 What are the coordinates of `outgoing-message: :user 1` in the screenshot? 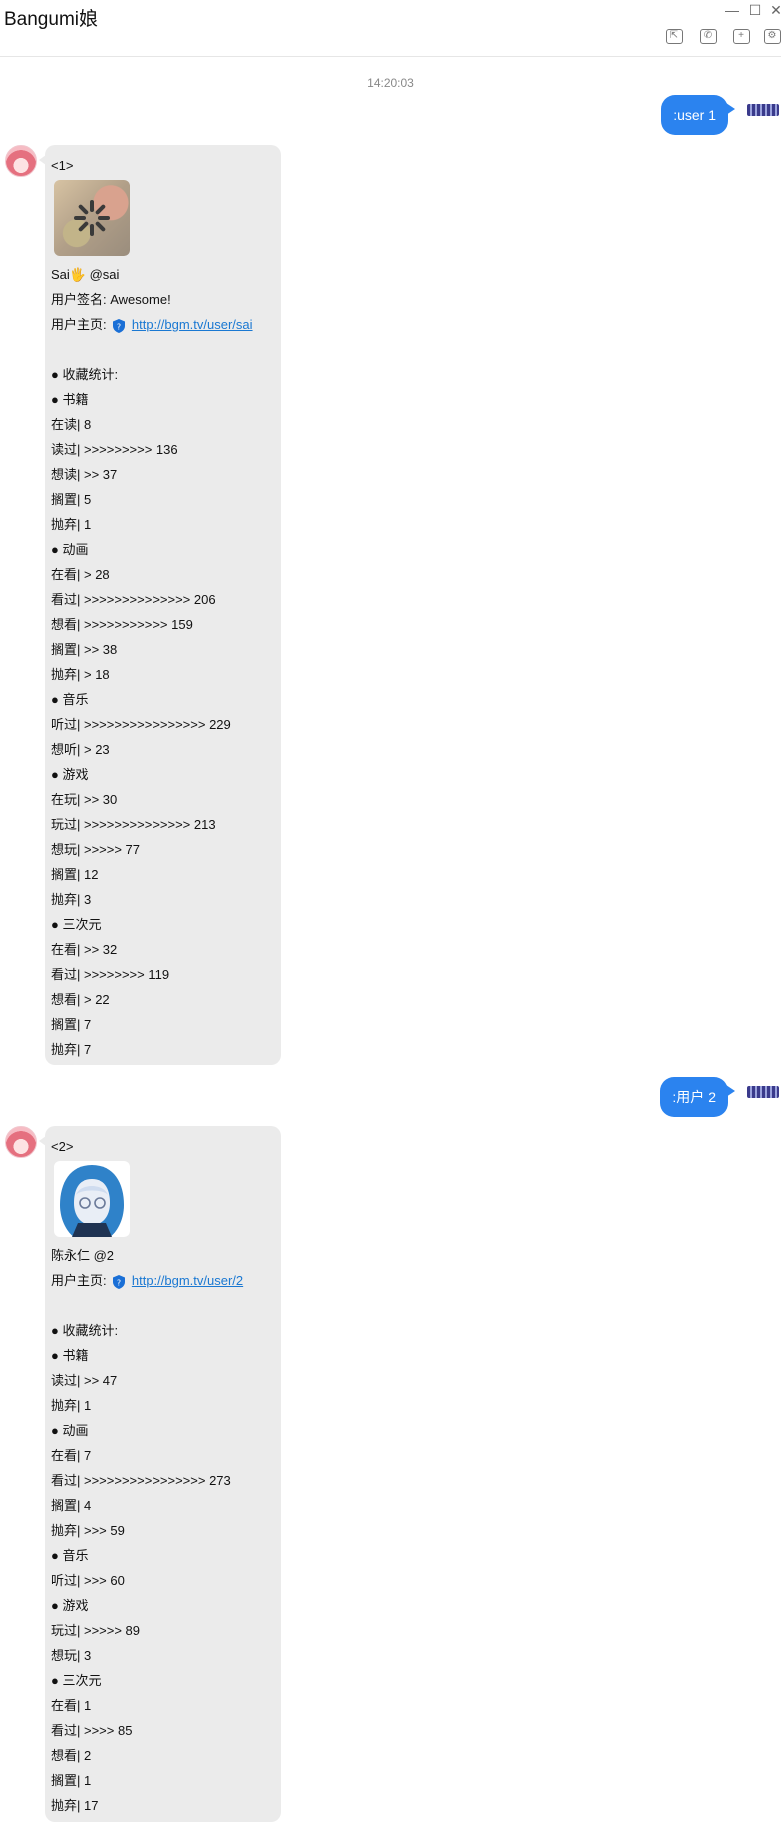 It's located at (698, 115).